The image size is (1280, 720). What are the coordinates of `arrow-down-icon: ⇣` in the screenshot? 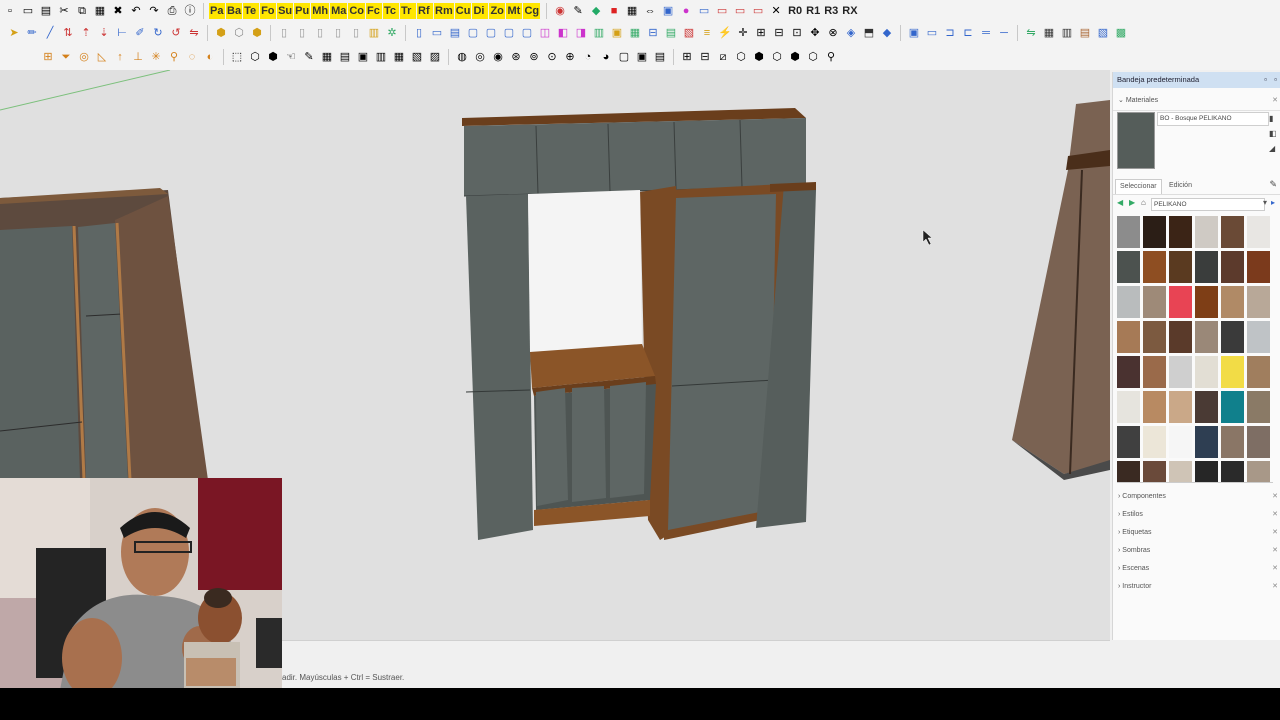 It's located at (104, 33).